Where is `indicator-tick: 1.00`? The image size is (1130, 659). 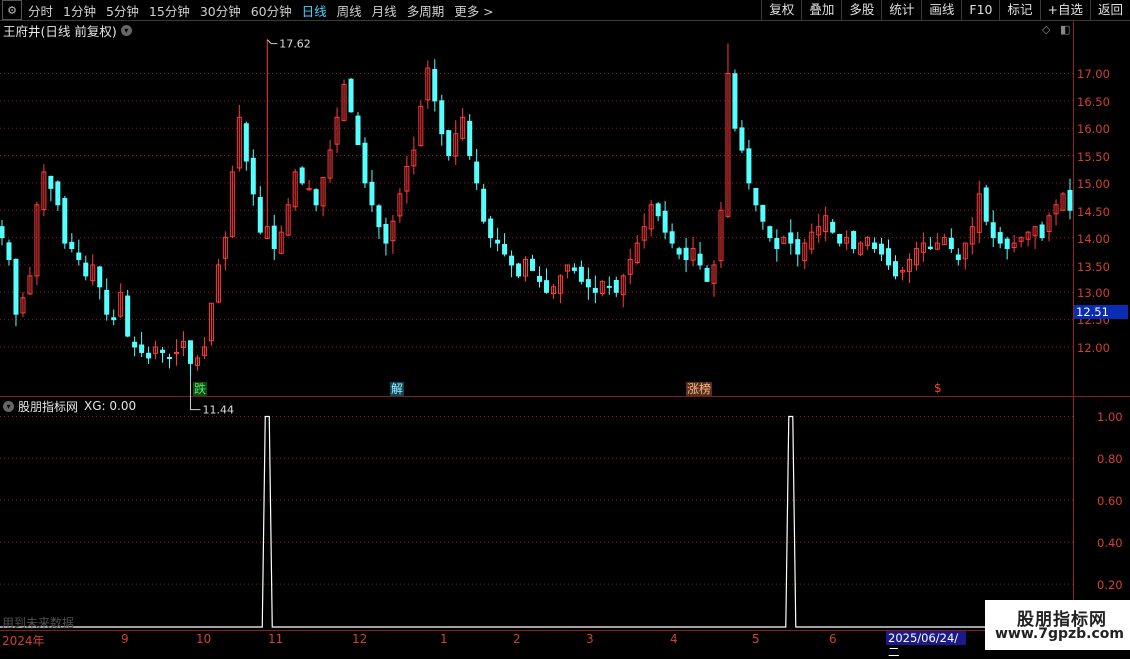 indicator-tick: 1.00 is located at coordinates (1110, 417).